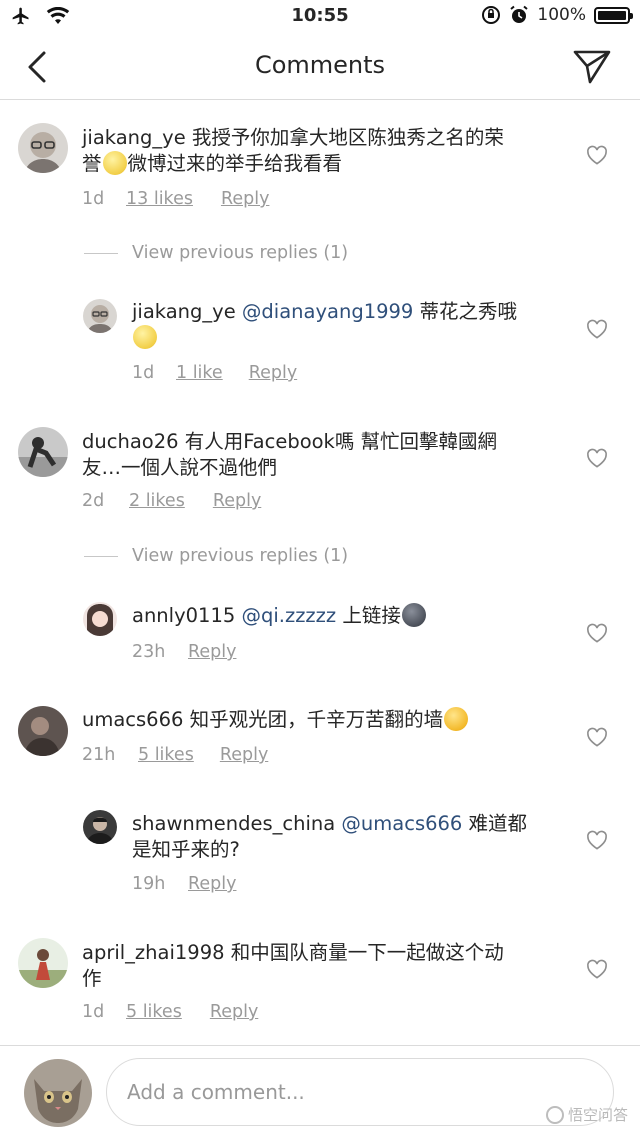 This screenshot has height=1138, width=640. I want to click on likes-count: 2 likes, so click(157, 501).